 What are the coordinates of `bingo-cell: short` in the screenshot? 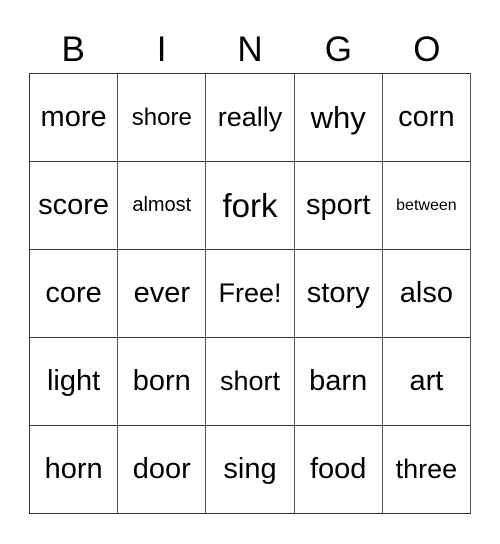 It's located at (250, 382).